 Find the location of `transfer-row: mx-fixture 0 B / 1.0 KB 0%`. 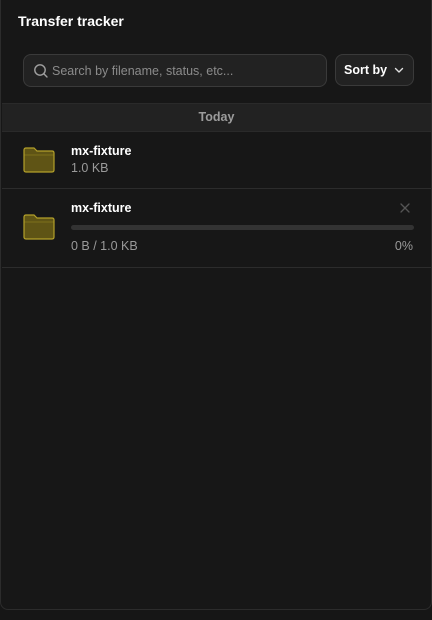

transfer-row: mx-fixture 0 B / 1.0 KB 0% is located at coordinates (216, 228).